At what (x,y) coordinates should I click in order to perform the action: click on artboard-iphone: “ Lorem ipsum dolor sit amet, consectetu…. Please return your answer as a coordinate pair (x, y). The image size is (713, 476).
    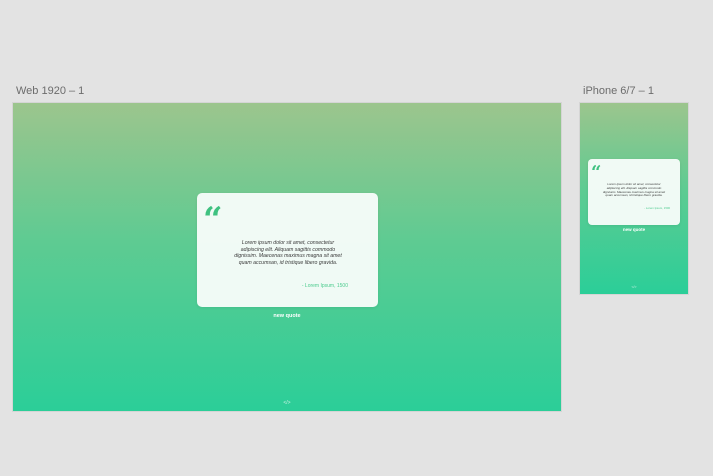
    Looking at the image, I should click on (634, 198).